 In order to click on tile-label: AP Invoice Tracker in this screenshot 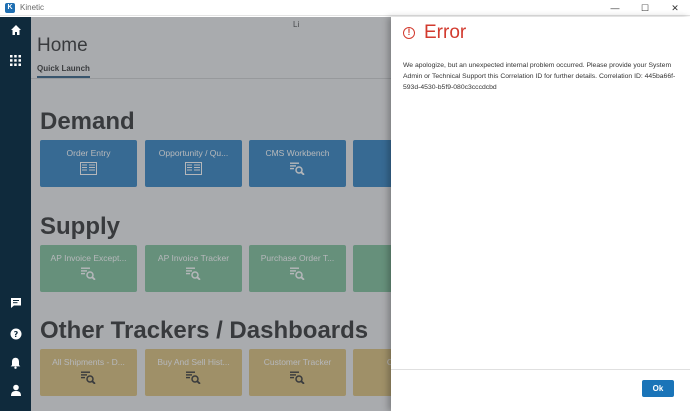, I will do `click(193, 258)`.